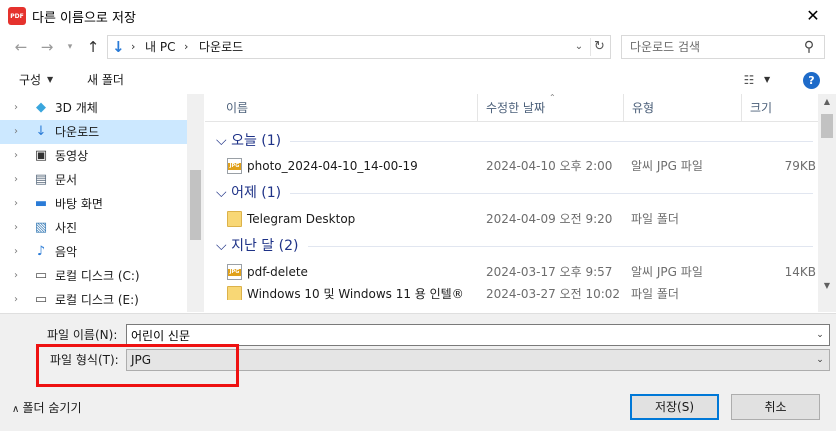  What do you see at coordinates (811, 80) in the screenshot?
I see `help-icon: ?` at bounding box center [811, 80].